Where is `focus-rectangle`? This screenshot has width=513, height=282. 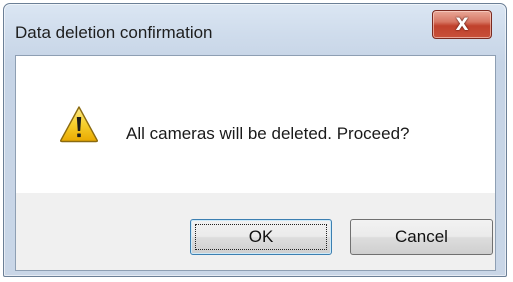
focus-rectangle is located at coordinates (261, 237).